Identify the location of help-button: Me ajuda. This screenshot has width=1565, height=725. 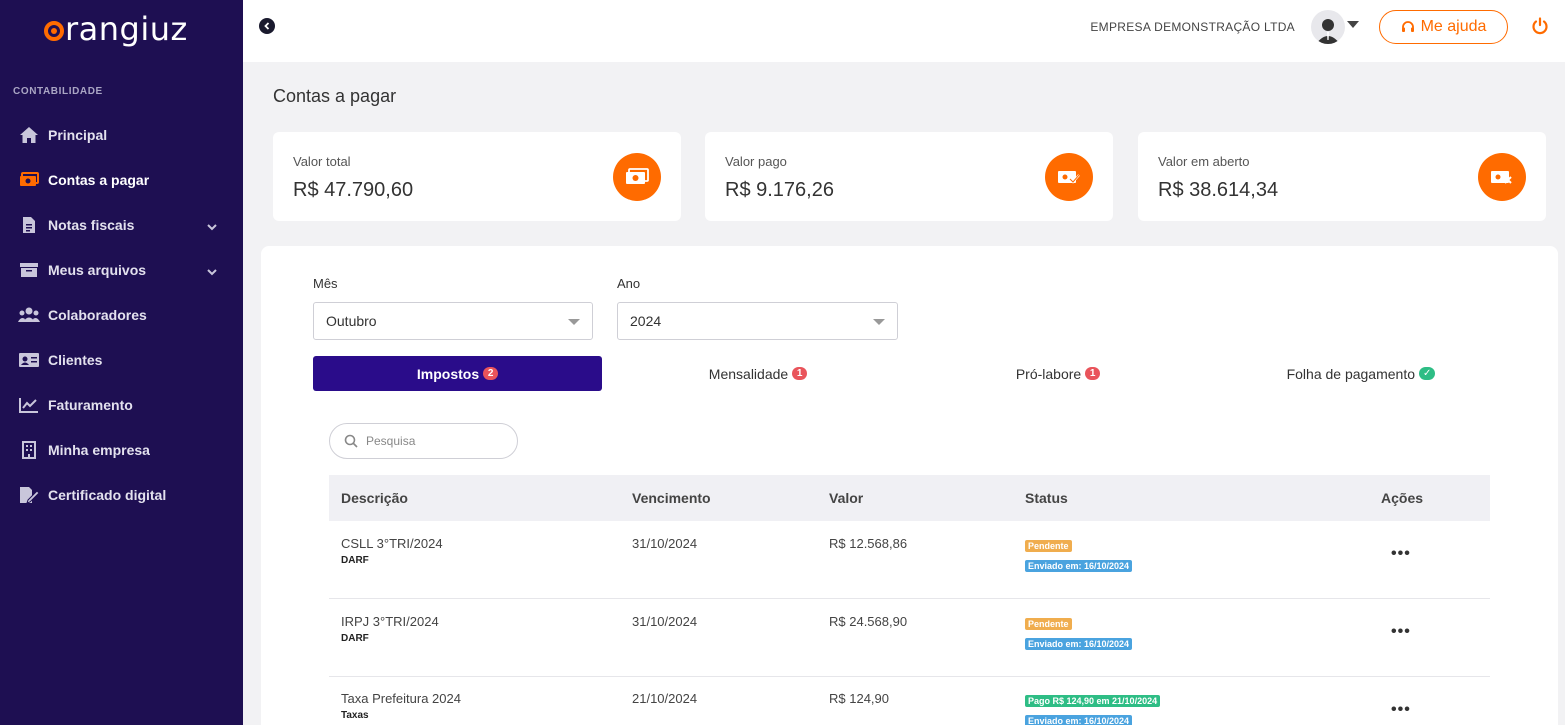
(1443, 27).